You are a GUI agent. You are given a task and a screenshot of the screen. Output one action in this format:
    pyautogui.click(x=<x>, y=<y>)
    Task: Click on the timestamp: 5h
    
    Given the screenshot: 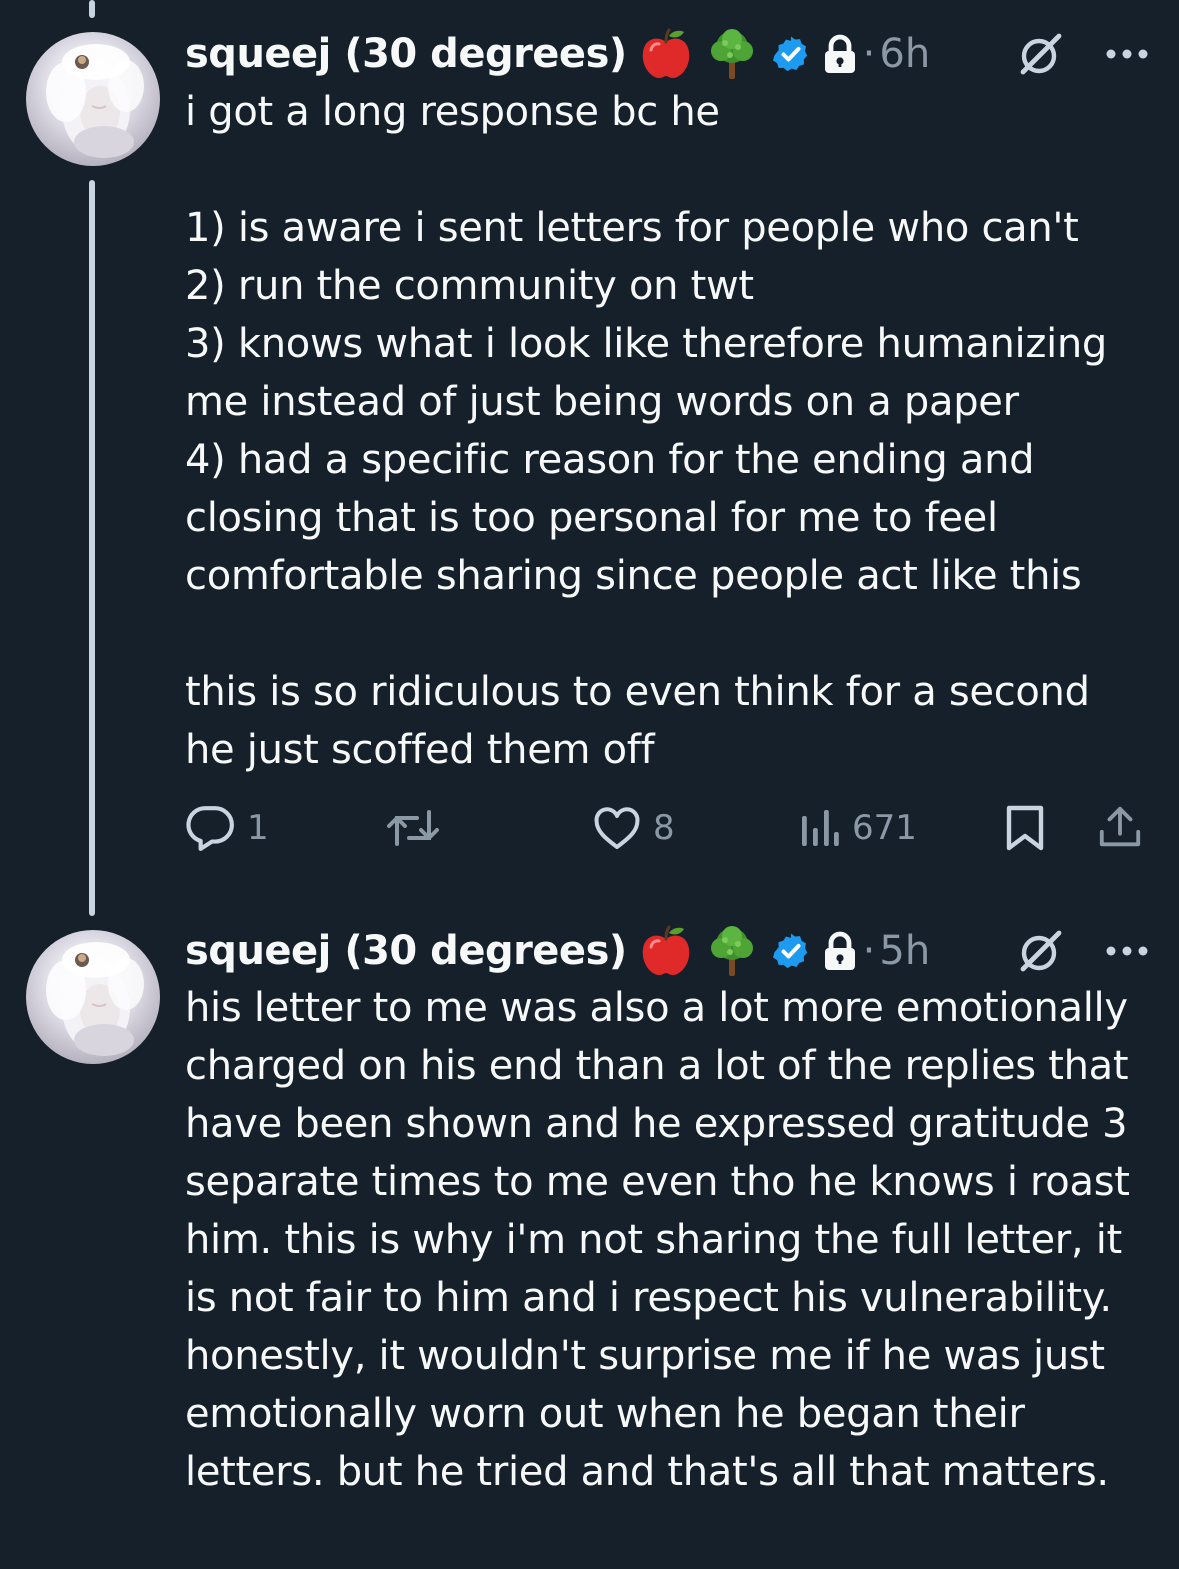 What is the action you would take?
    pyautogui.click(x=904, y=951)
    